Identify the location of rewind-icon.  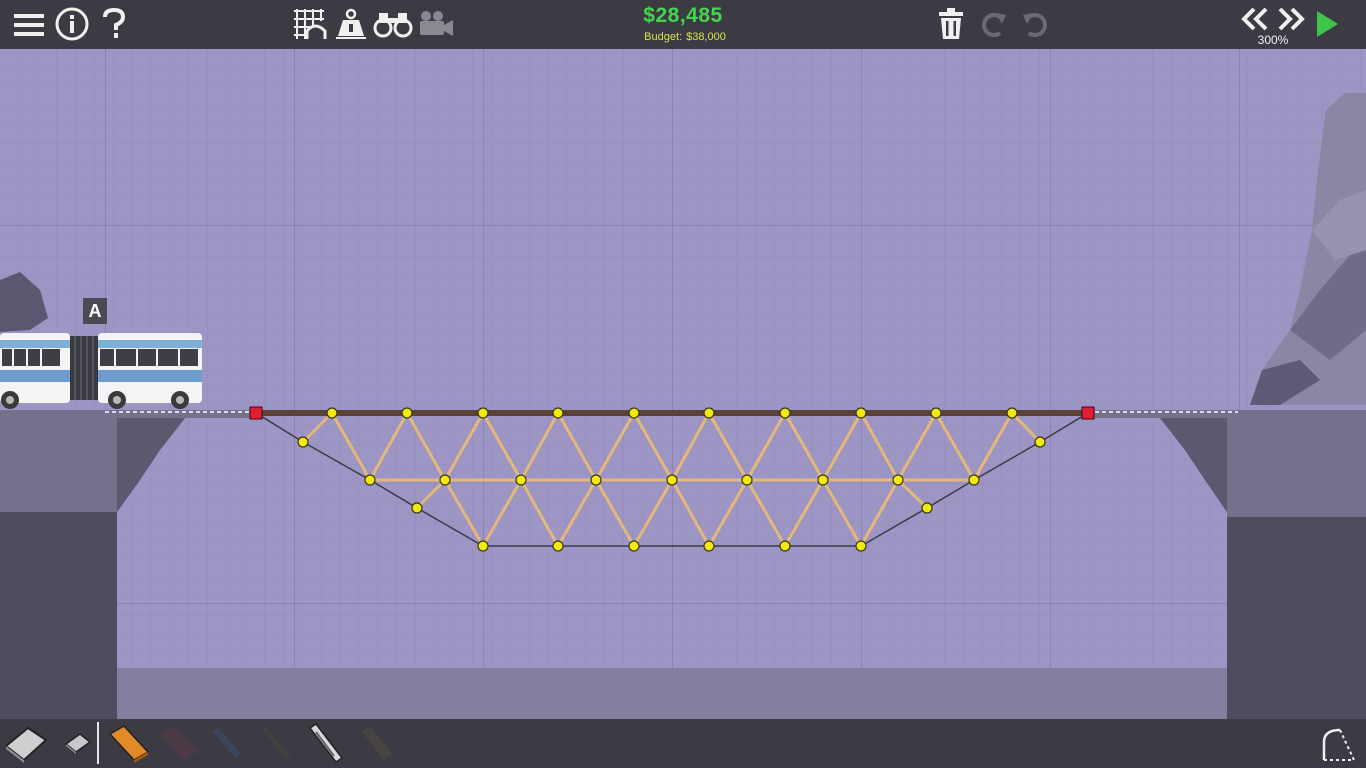
(1254, 19).